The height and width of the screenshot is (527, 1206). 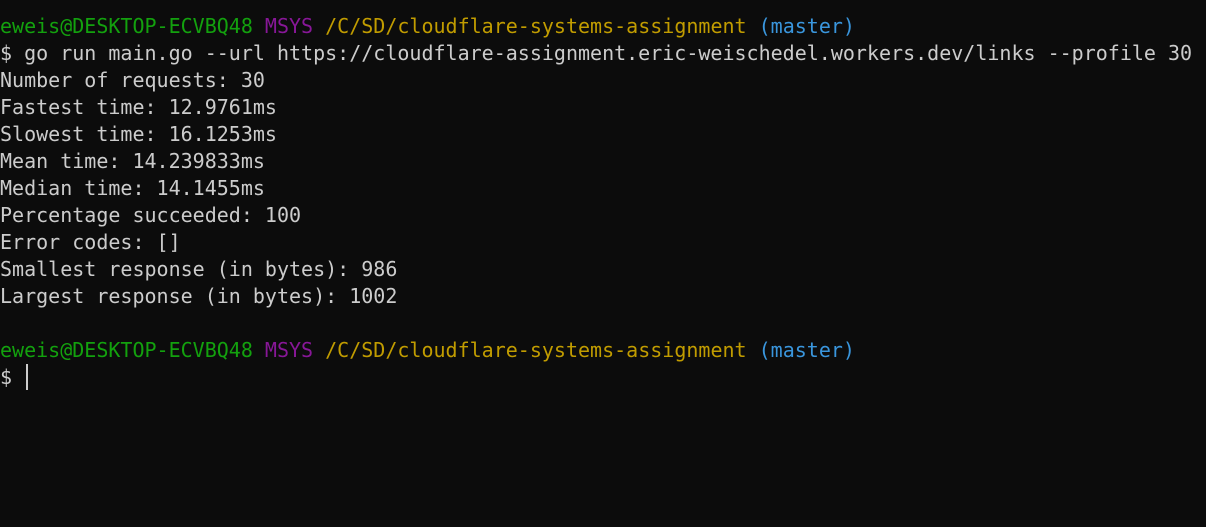 I want to click on output-line: Error codes: [], so click(x=90, y=242).